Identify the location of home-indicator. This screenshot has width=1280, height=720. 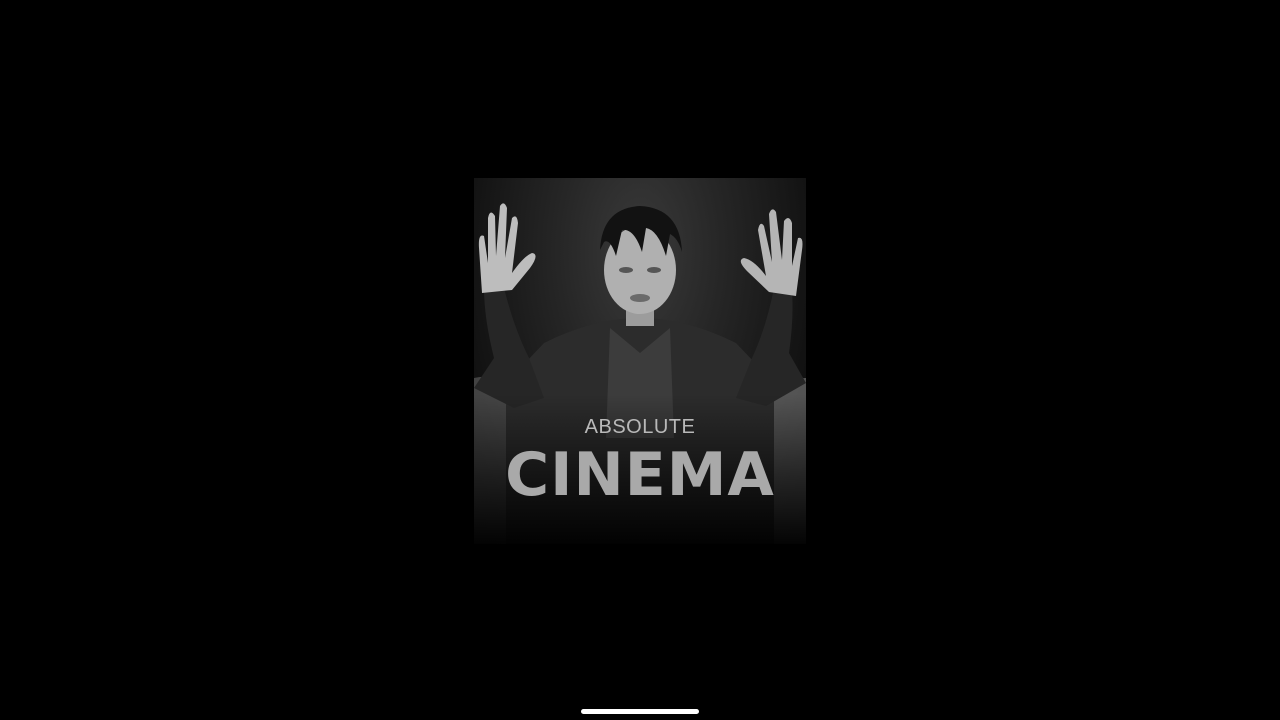
(640, 711).